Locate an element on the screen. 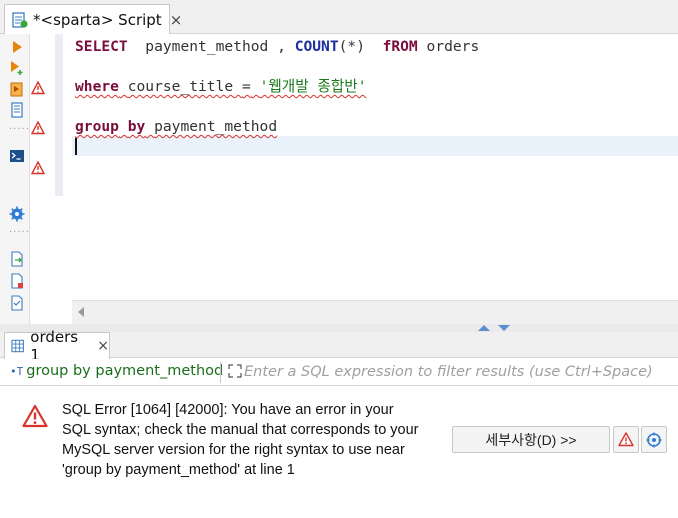 This screenshot has width=678, height=518. filter-expression-input is located at coordinates (461, 372).